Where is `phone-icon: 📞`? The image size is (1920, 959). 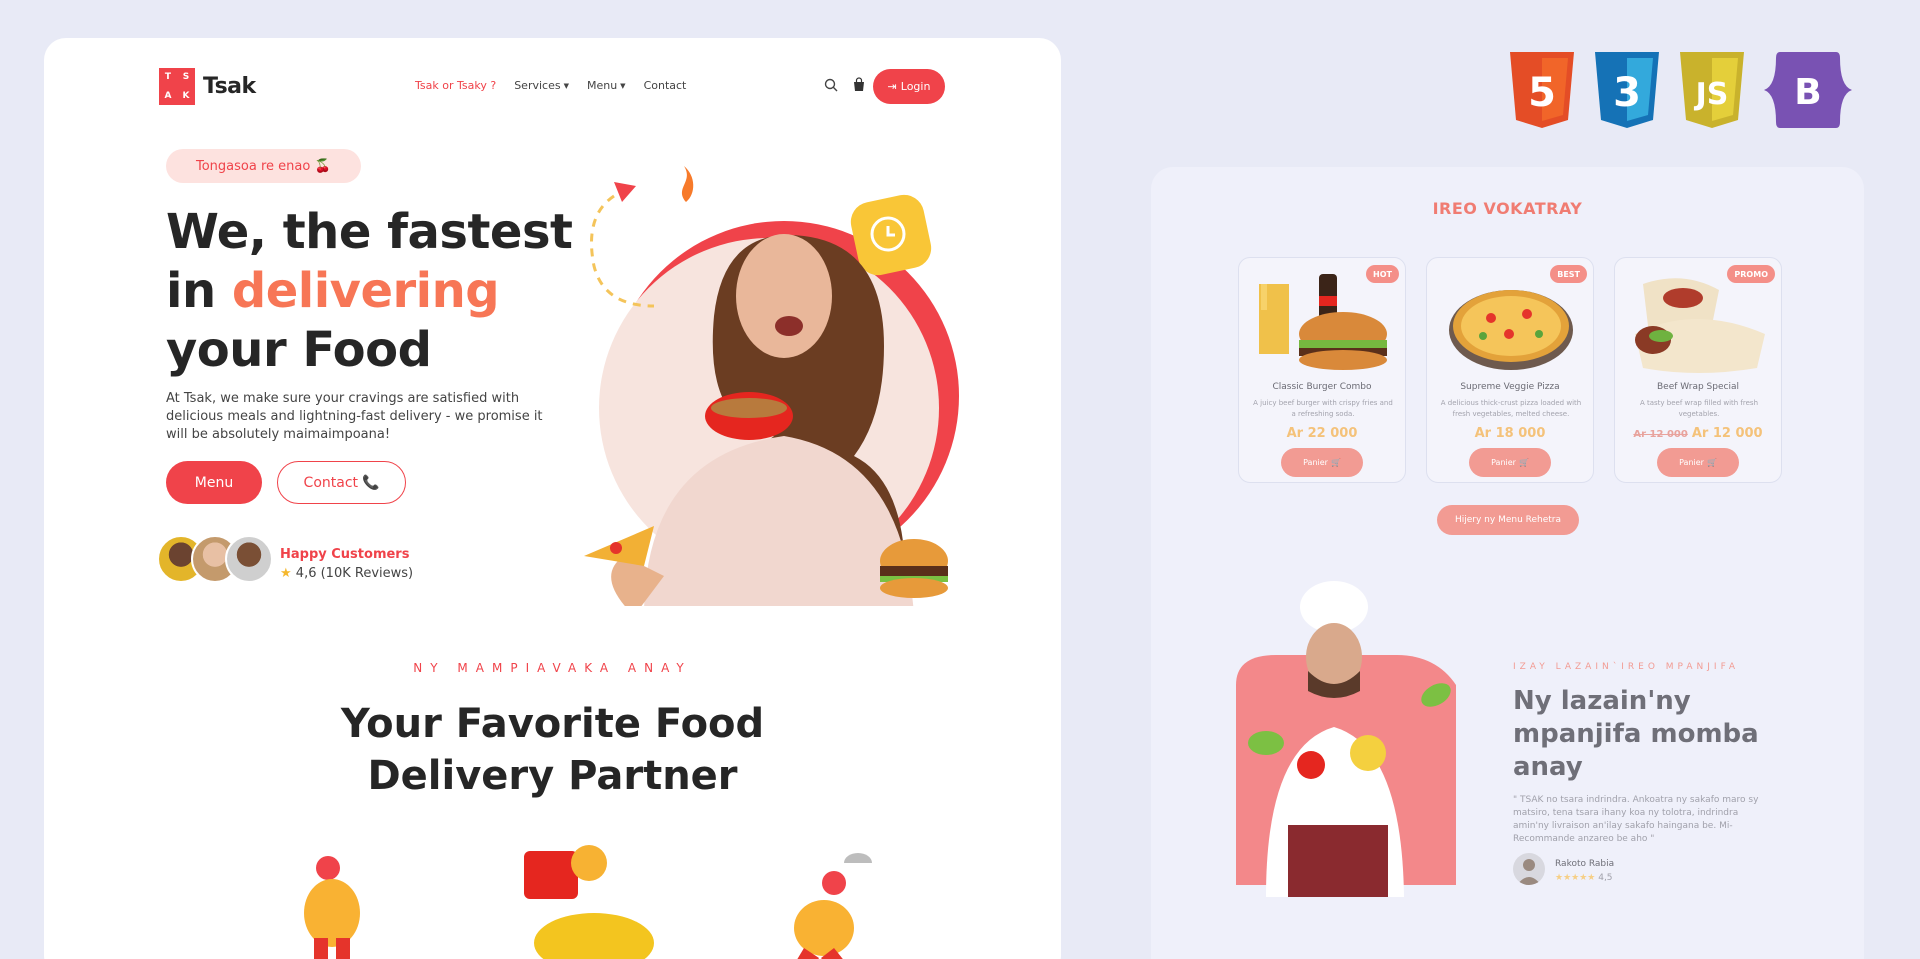
phone-icon: 📞 is located at coordinates (371, 482).